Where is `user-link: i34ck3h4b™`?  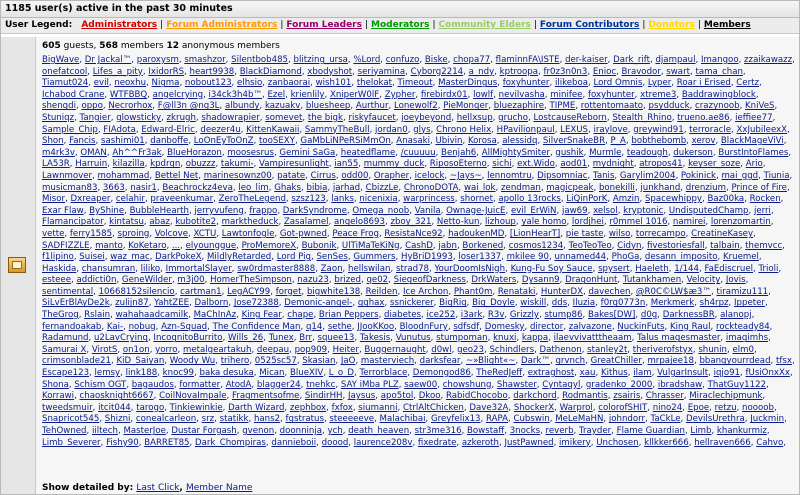
user-link: i34ck3h4b™ is located at coordinates (235, 95).